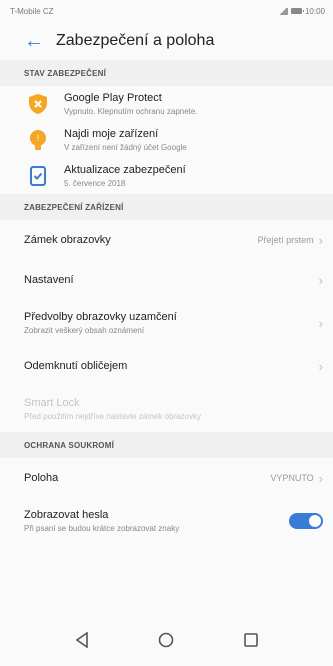 This screenshot has height=666, width=333. I want to click on row-title: Smart Lock, so click(52, 403).